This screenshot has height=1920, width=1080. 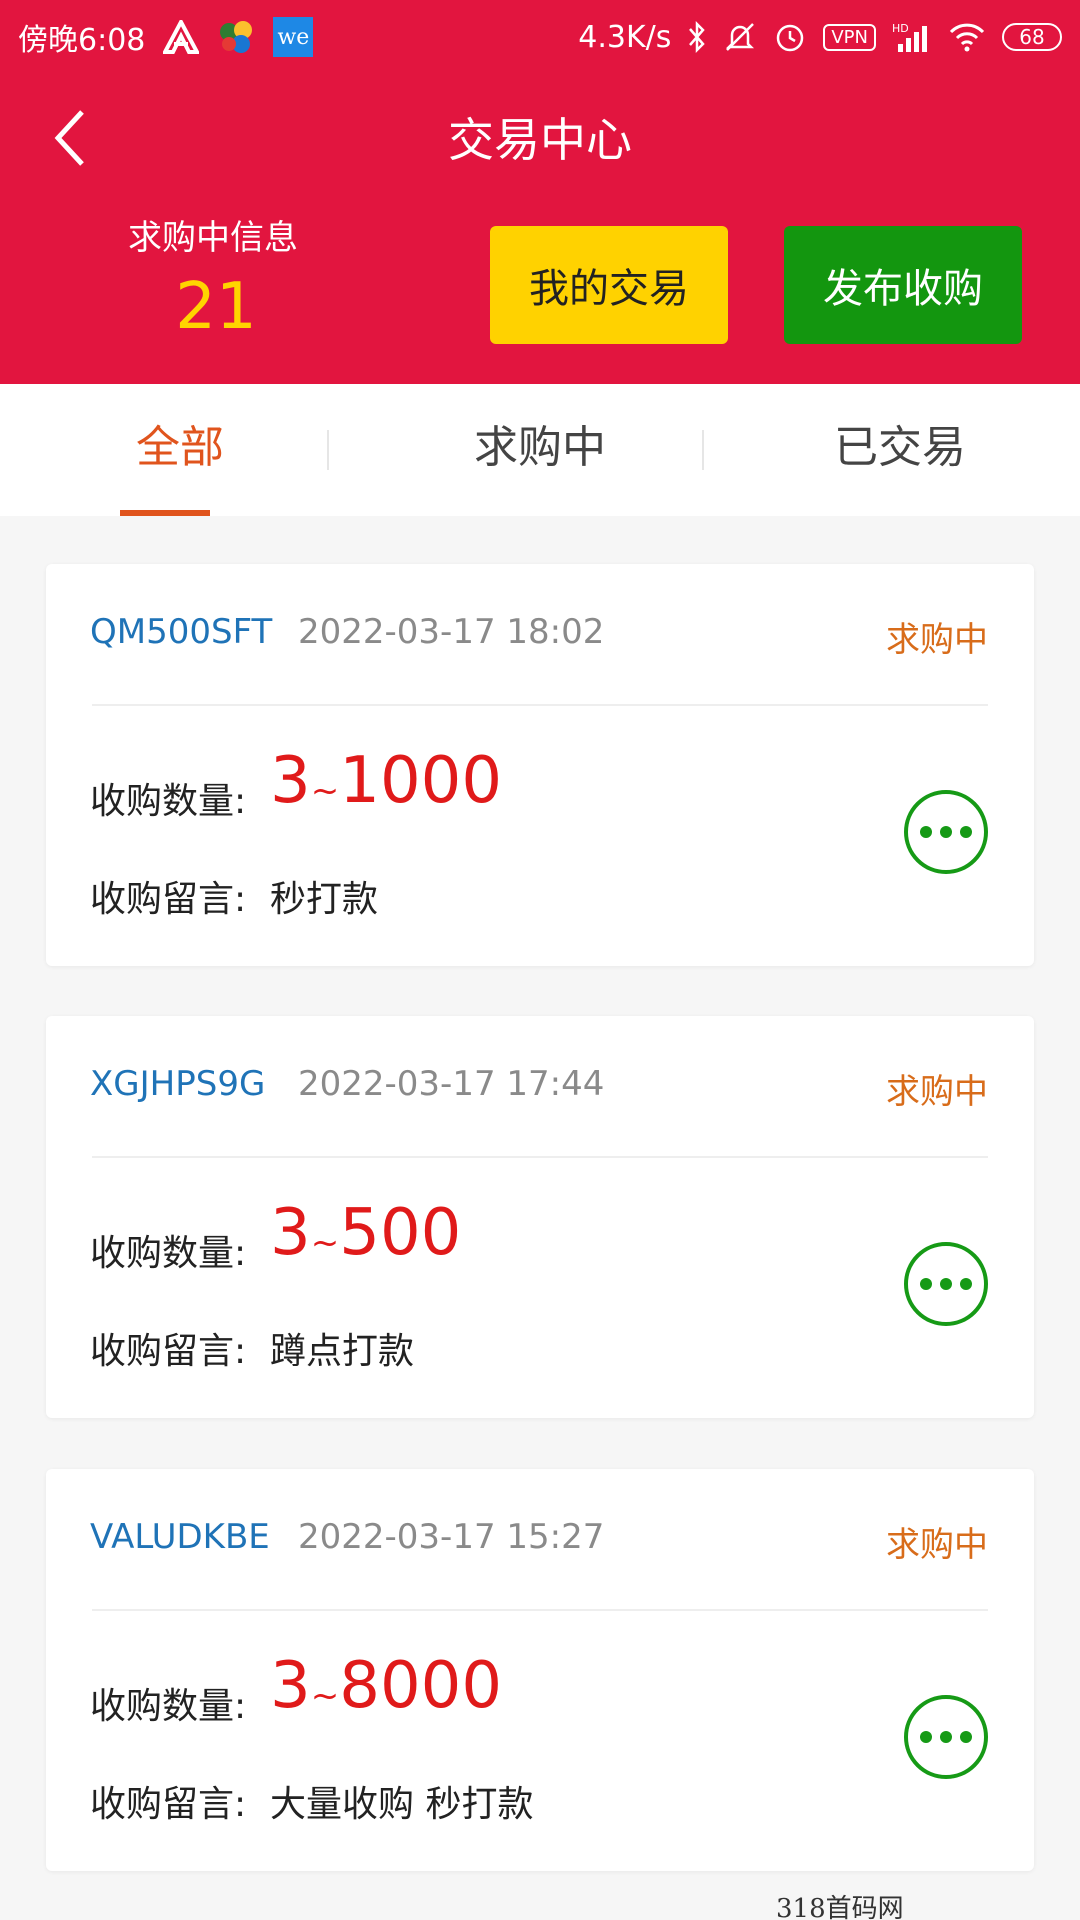 I want to click on quantity-max: 500, so click(x=400, y=1233).